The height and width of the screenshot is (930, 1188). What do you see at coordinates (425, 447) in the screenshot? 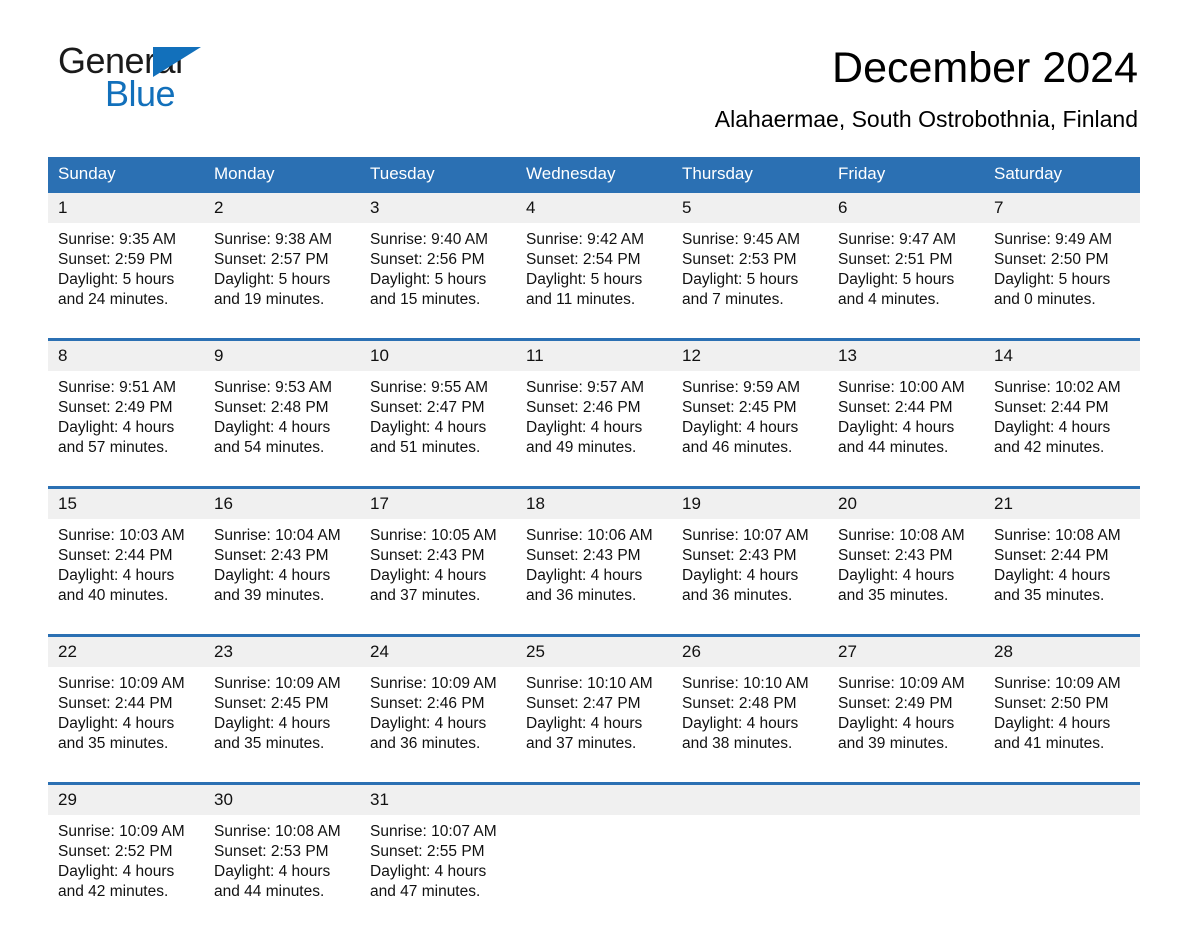
I see `daylight-text-line2: and 51 minutes.` at bounding box center [425, 447].